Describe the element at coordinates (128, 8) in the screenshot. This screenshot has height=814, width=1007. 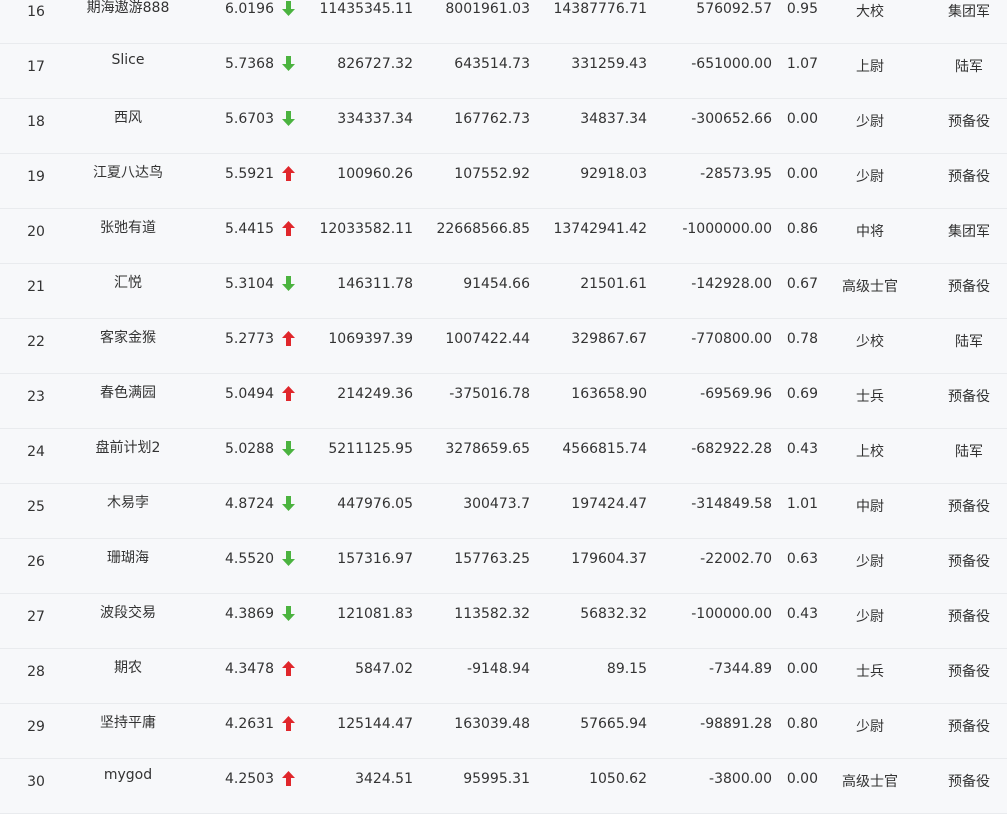
I see `trader-name-link: 期海遨游888` at that location.